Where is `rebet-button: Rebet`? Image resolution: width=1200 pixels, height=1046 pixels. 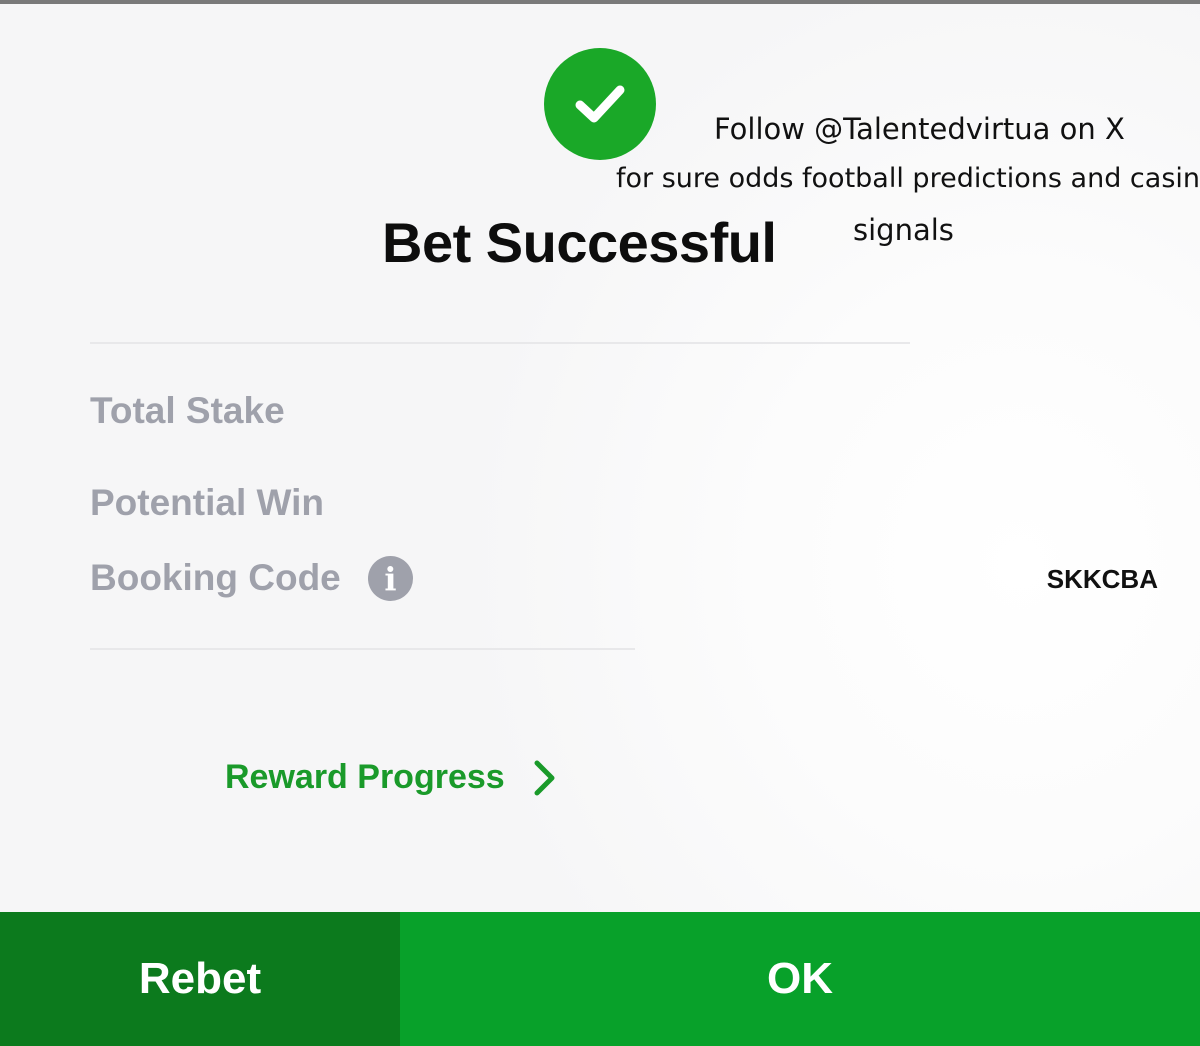 rebet-button: Rebet is located at coordinates (200, 979).